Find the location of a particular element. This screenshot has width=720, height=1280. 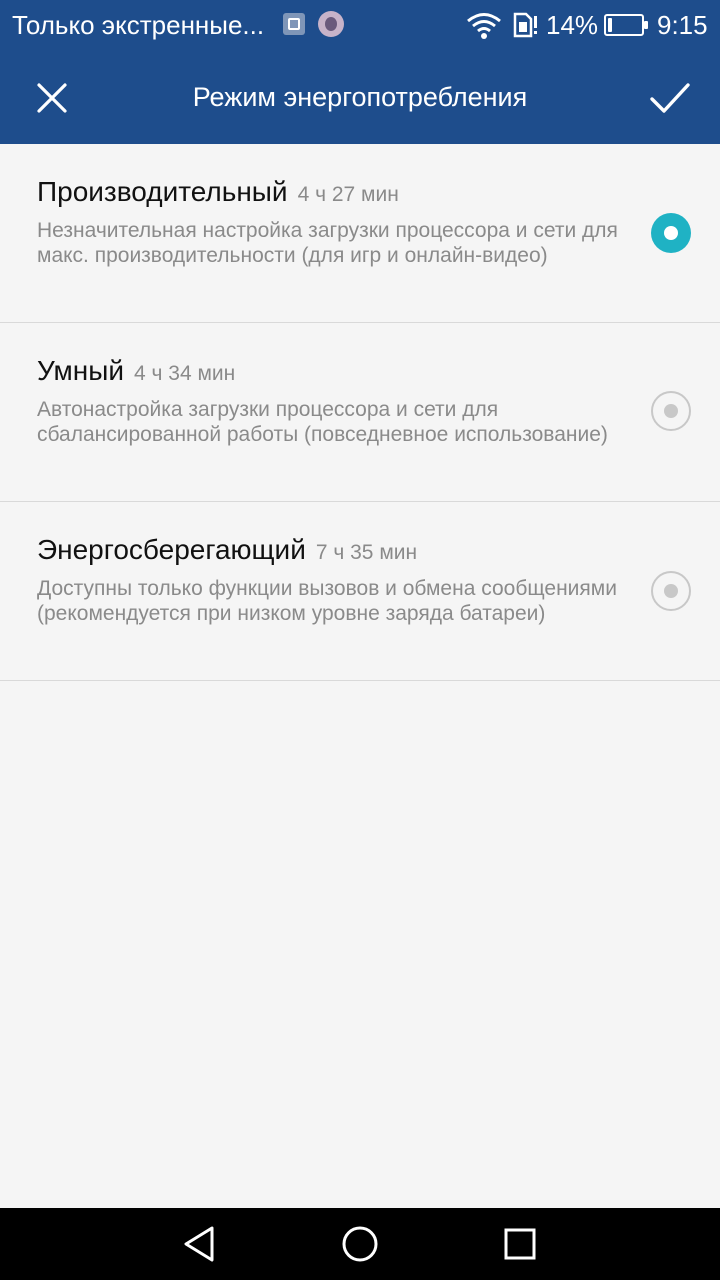

mode-title: Энергосберегающий is located at coordinates (171, 549).